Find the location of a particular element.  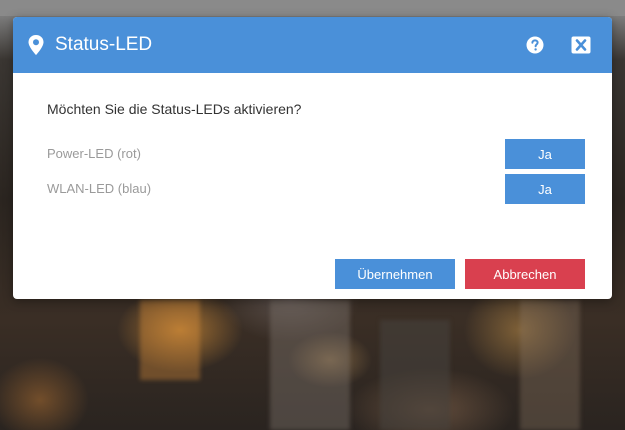

map-pin-icon is located at coordinates (36, 45).